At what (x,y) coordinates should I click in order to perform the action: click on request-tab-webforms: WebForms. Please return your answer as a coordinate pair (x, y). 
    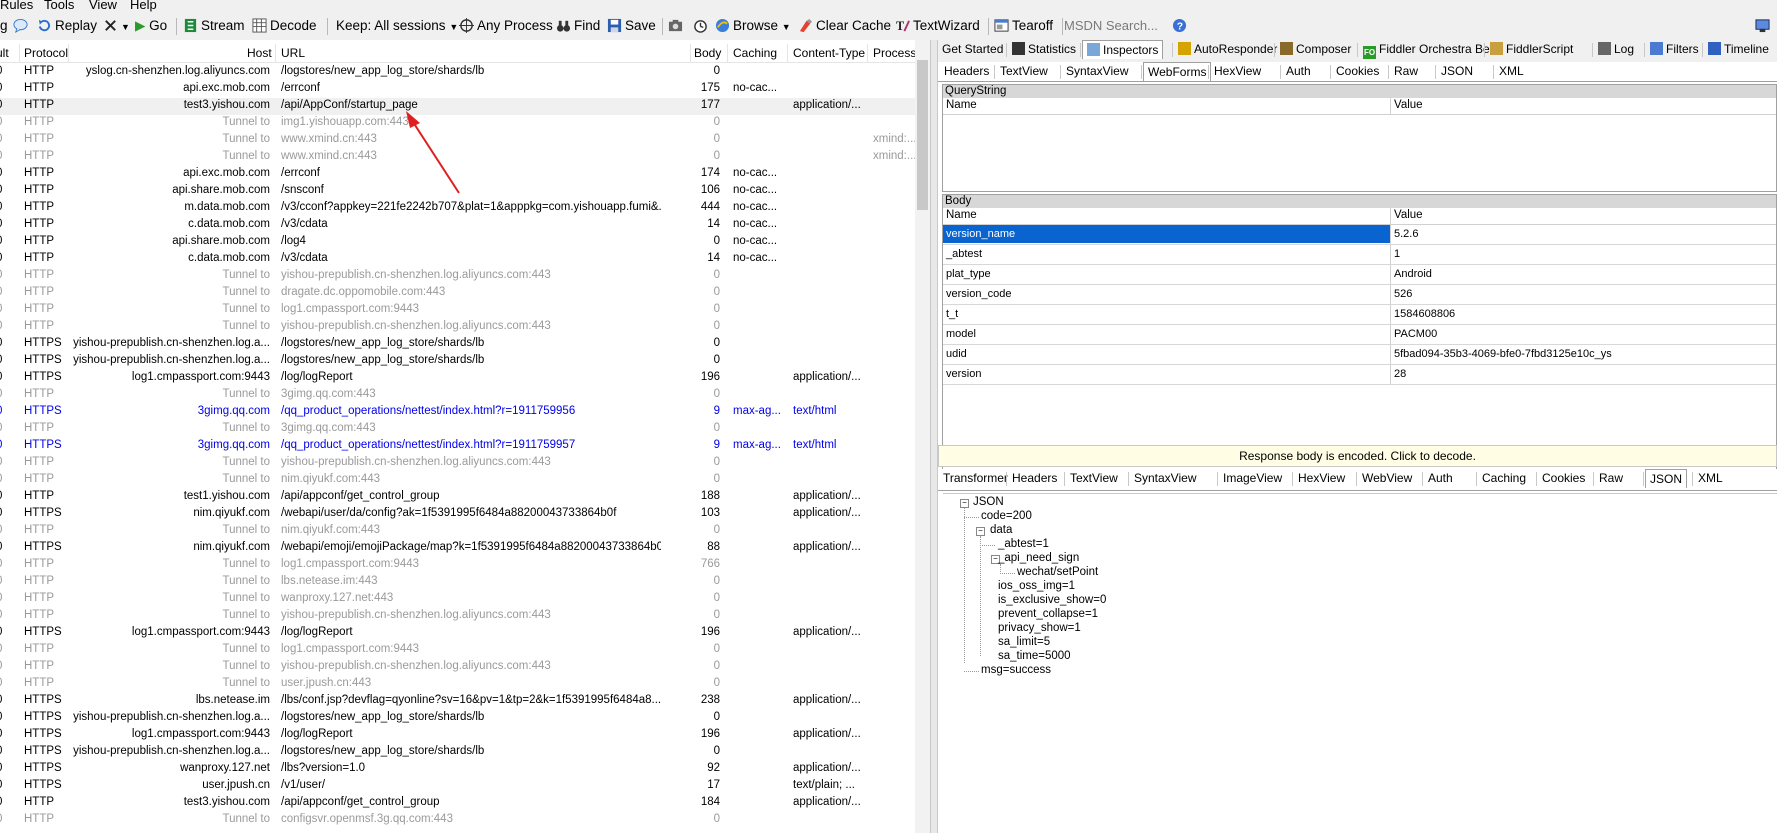
    Looking at the image, I should click on (1177, 71).